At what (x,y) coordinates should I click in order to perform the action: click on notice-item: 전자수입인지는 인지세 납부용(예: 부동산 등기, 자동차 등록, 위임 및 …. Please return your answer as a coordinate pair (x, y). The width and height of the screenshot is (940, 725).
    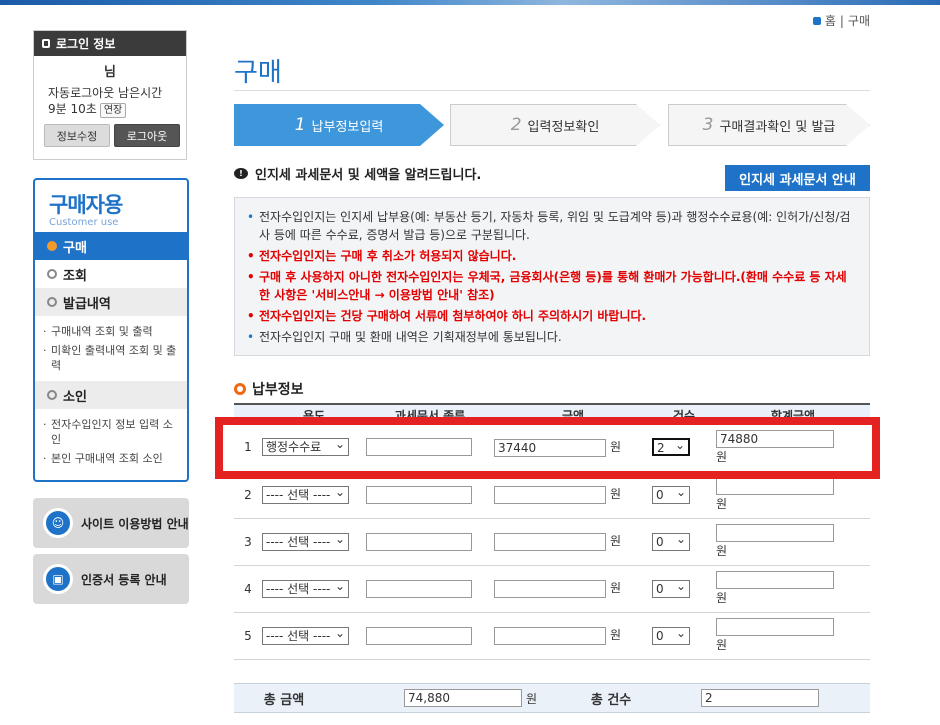
    Looking at the image, I should click on (552, 226).